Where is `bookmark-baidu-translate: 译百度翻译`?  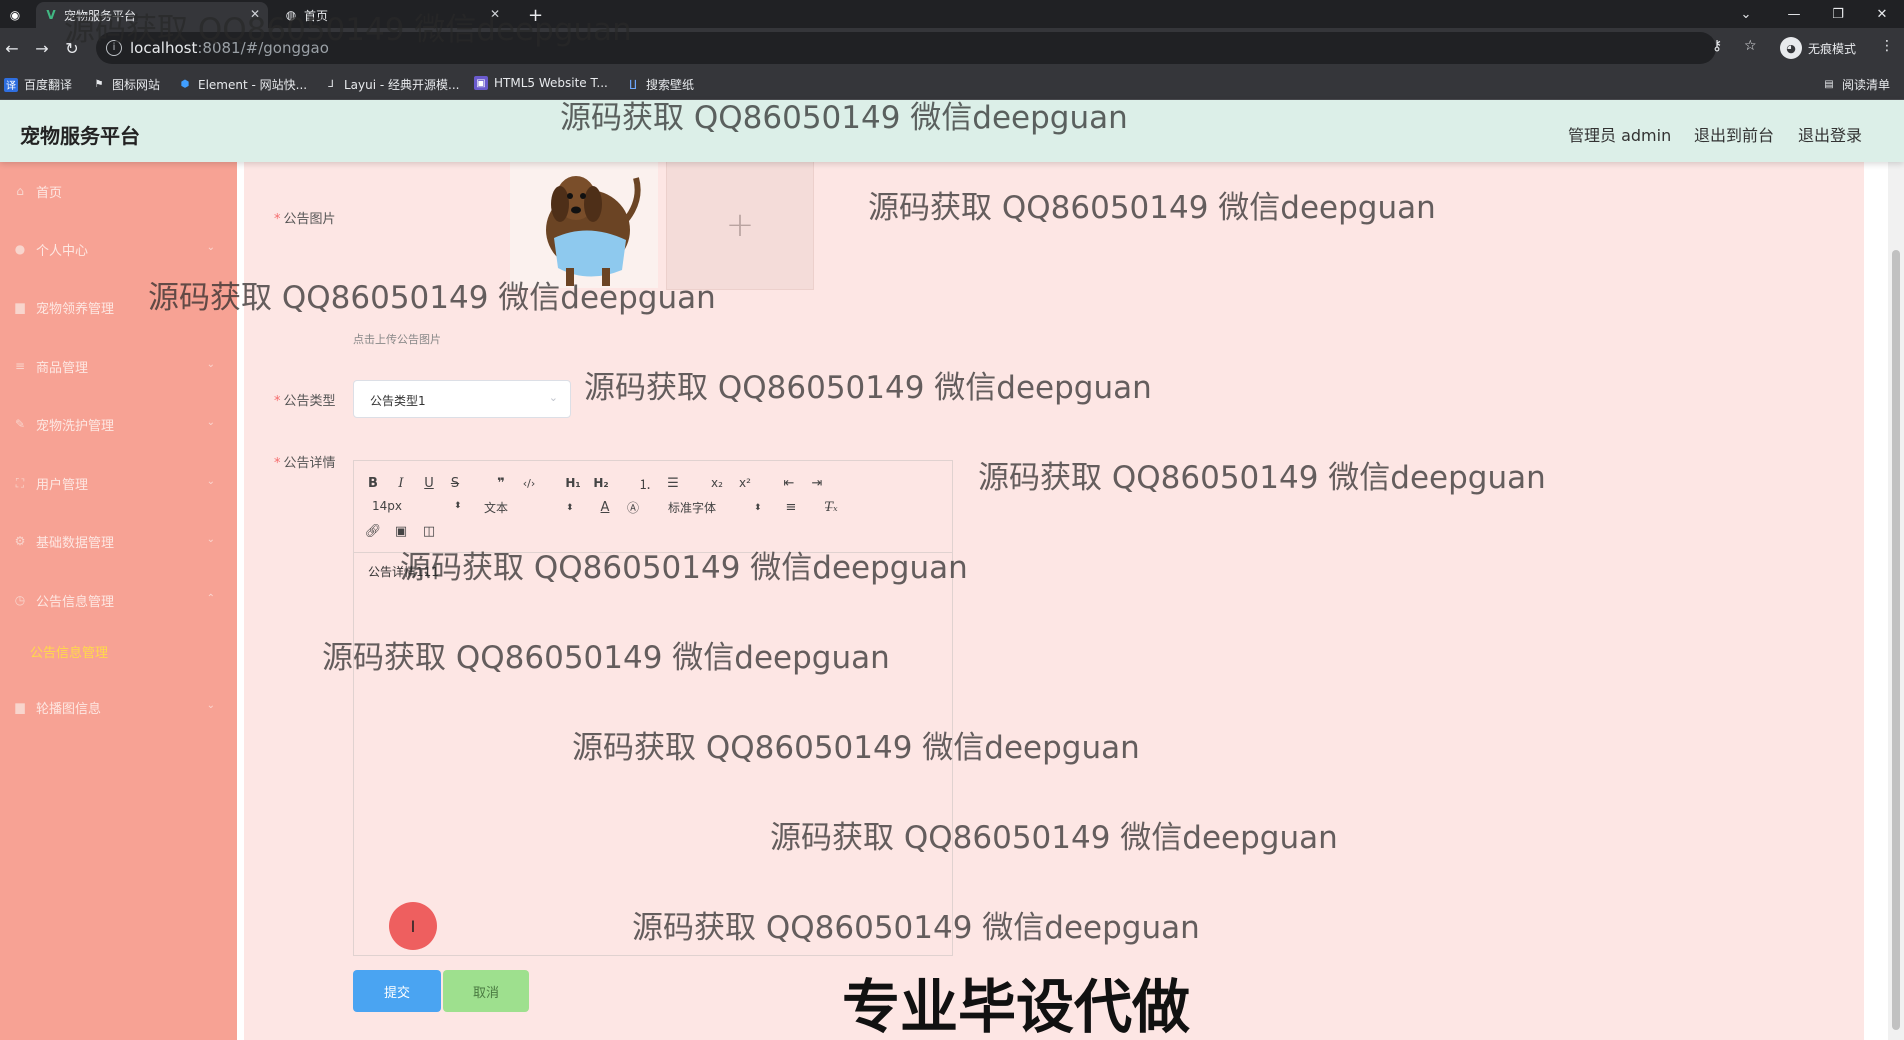 bookmark-baidu-translate: 译百度翻译 is located at coordinates (38, 84).